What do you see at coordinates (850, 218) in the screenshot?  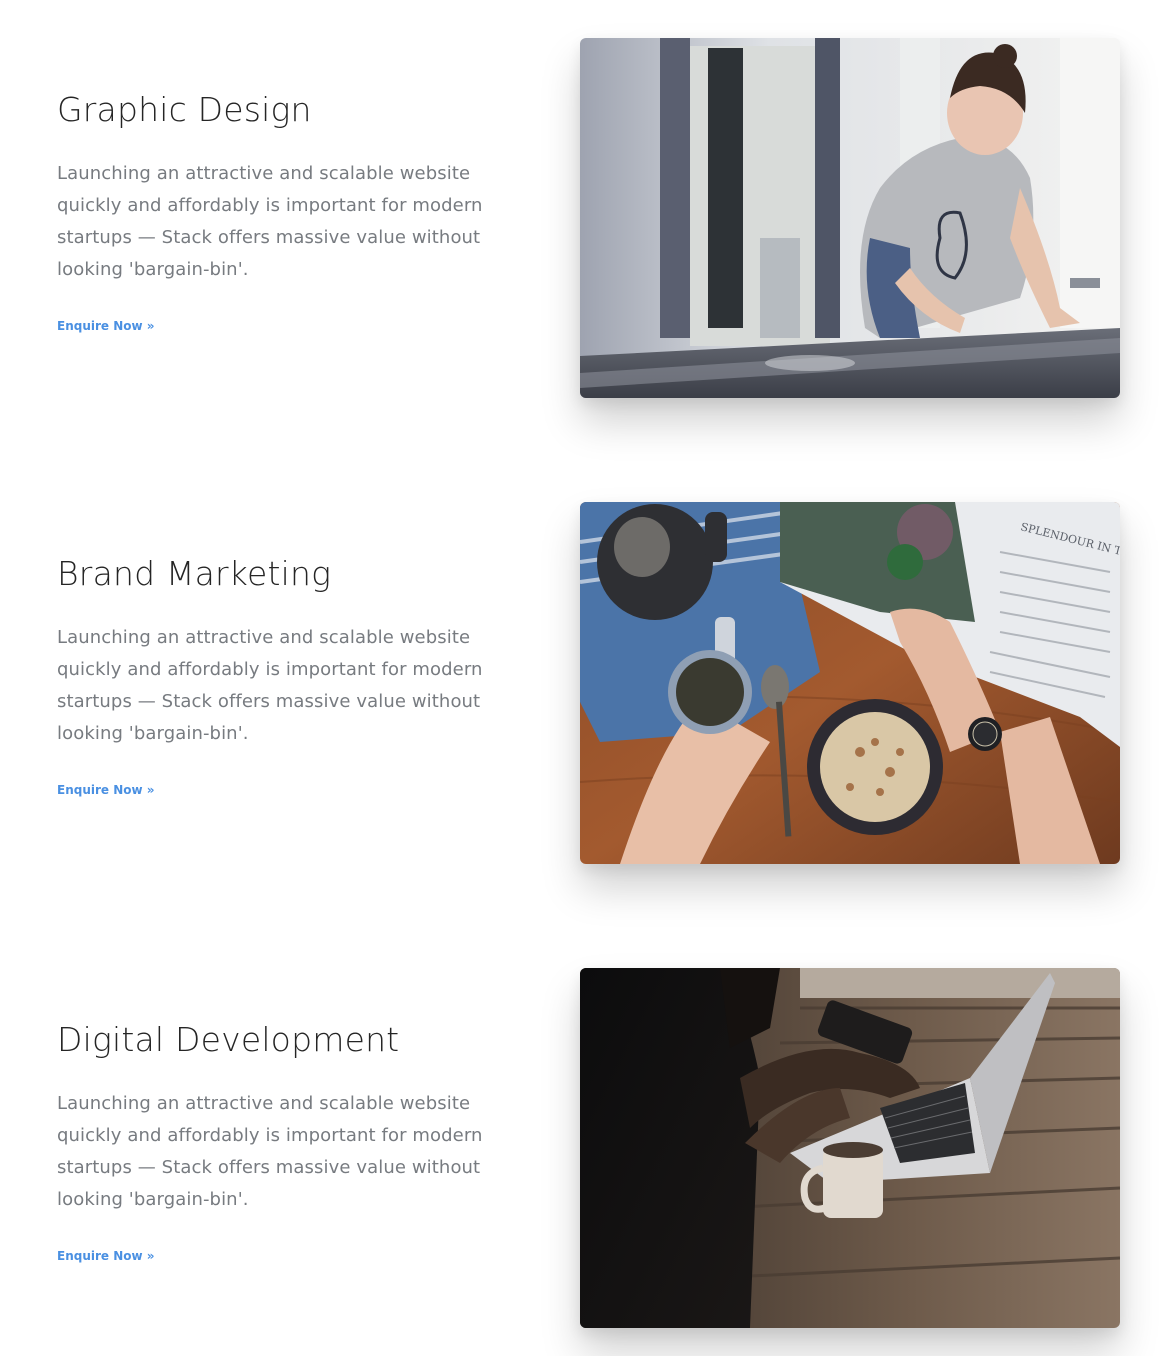 I see `woman-drawing-at-table-photo` at bounding box center [850, 218].